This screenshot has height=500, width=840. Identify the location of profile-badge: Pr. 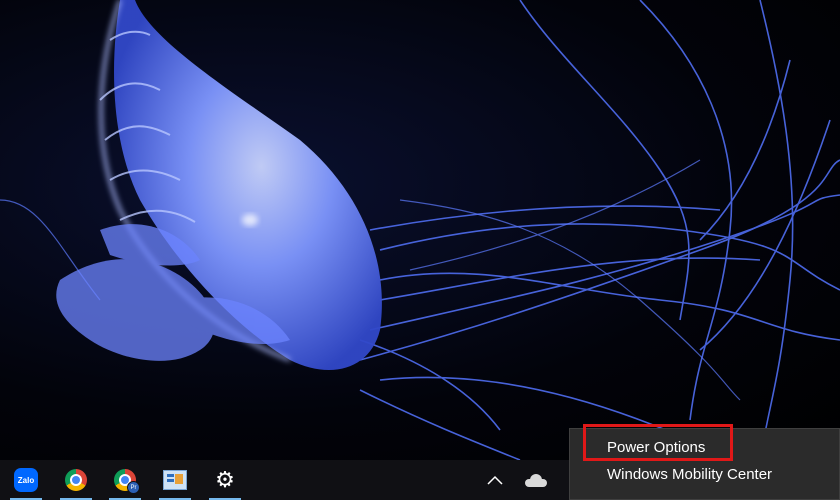
(133, 487).